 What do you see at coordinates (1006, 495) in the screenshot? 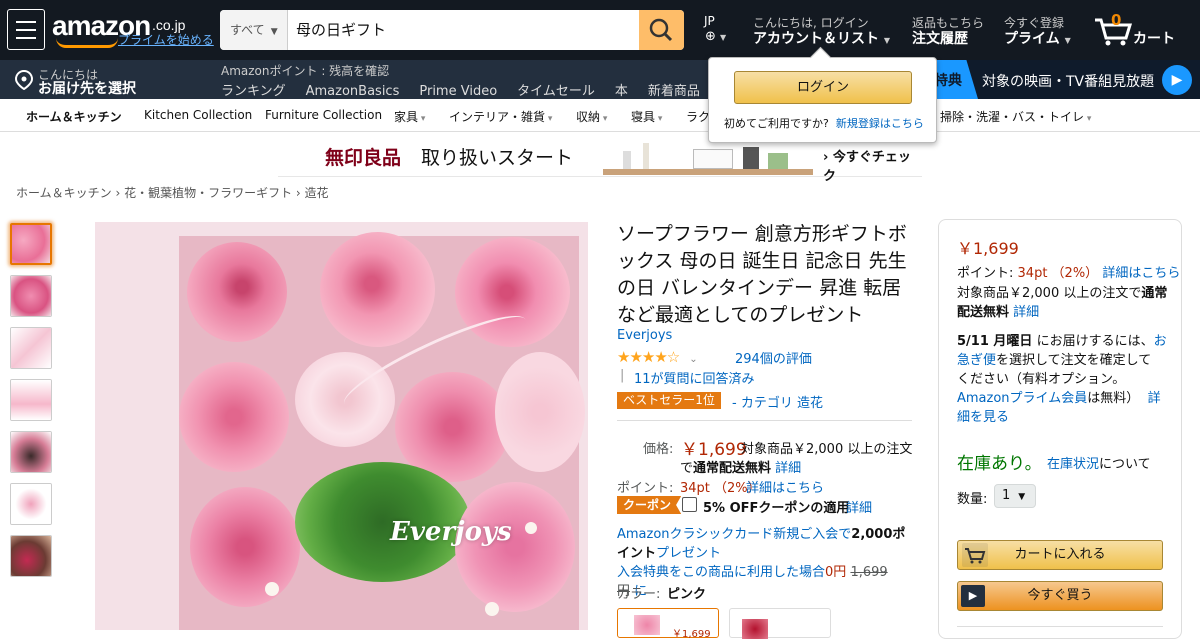
I see `quantity-value: 1` at bounding box center [1006, 495].